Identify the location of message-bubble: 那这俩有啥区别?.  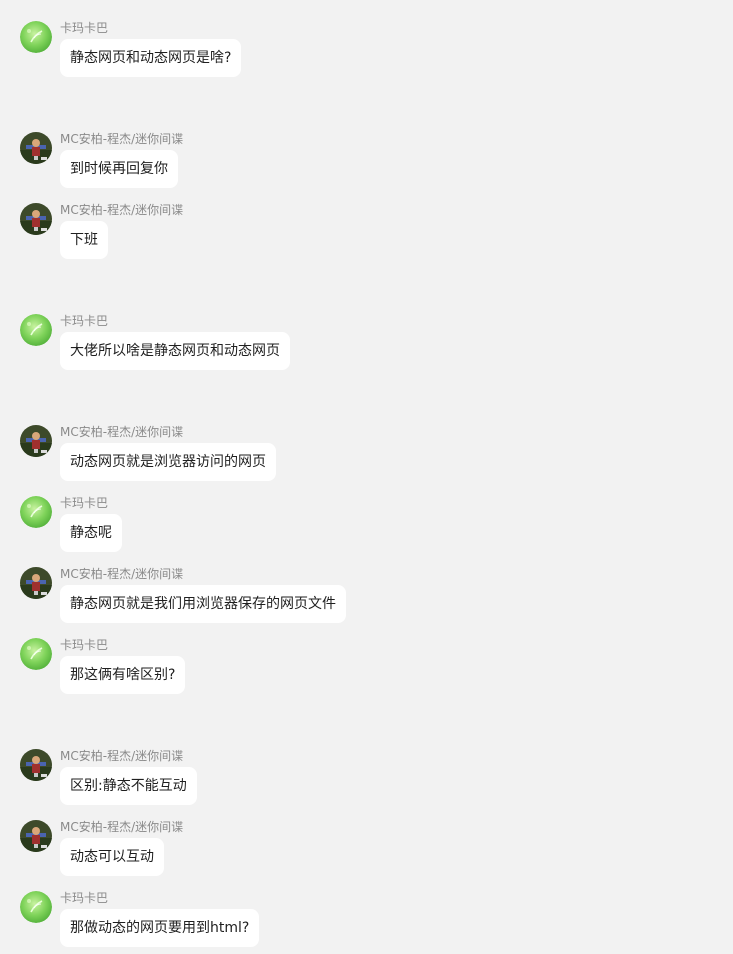
(123, 675).